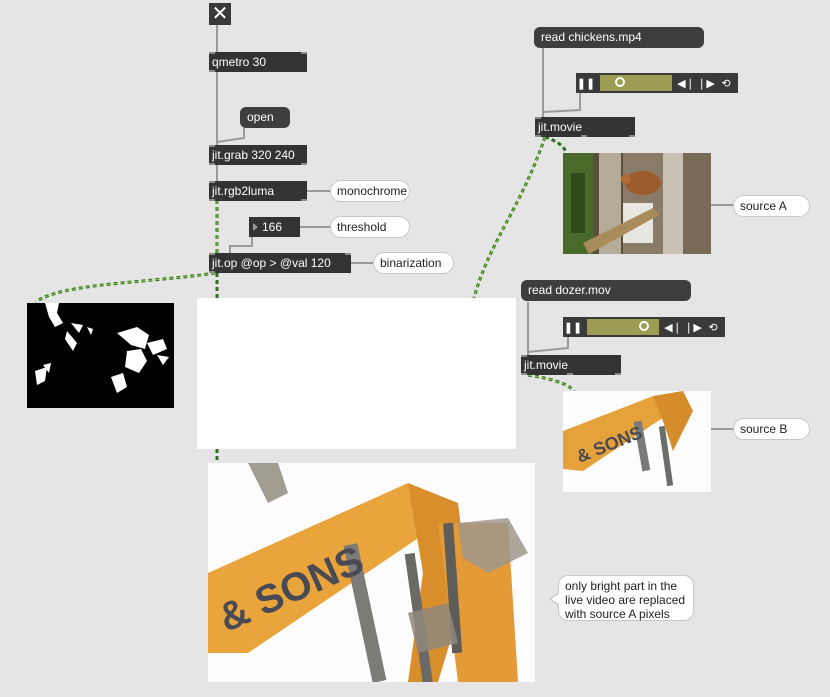  I want to click on threshold-value: 166, so click(272, 227).